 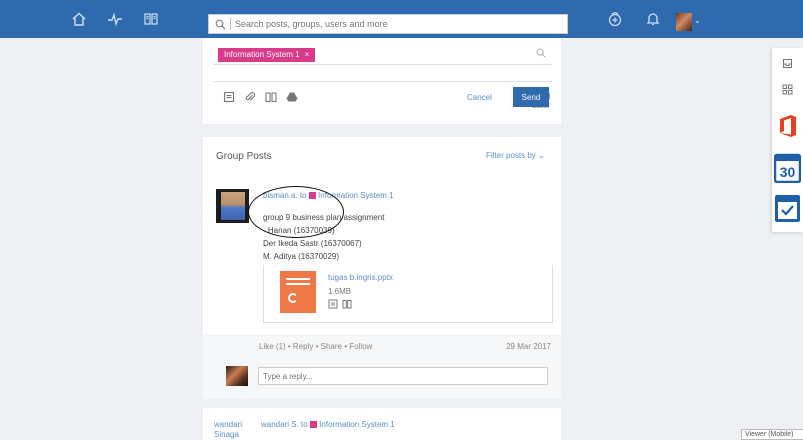 I want to click on user-avatar, so click(x=684, y=22).